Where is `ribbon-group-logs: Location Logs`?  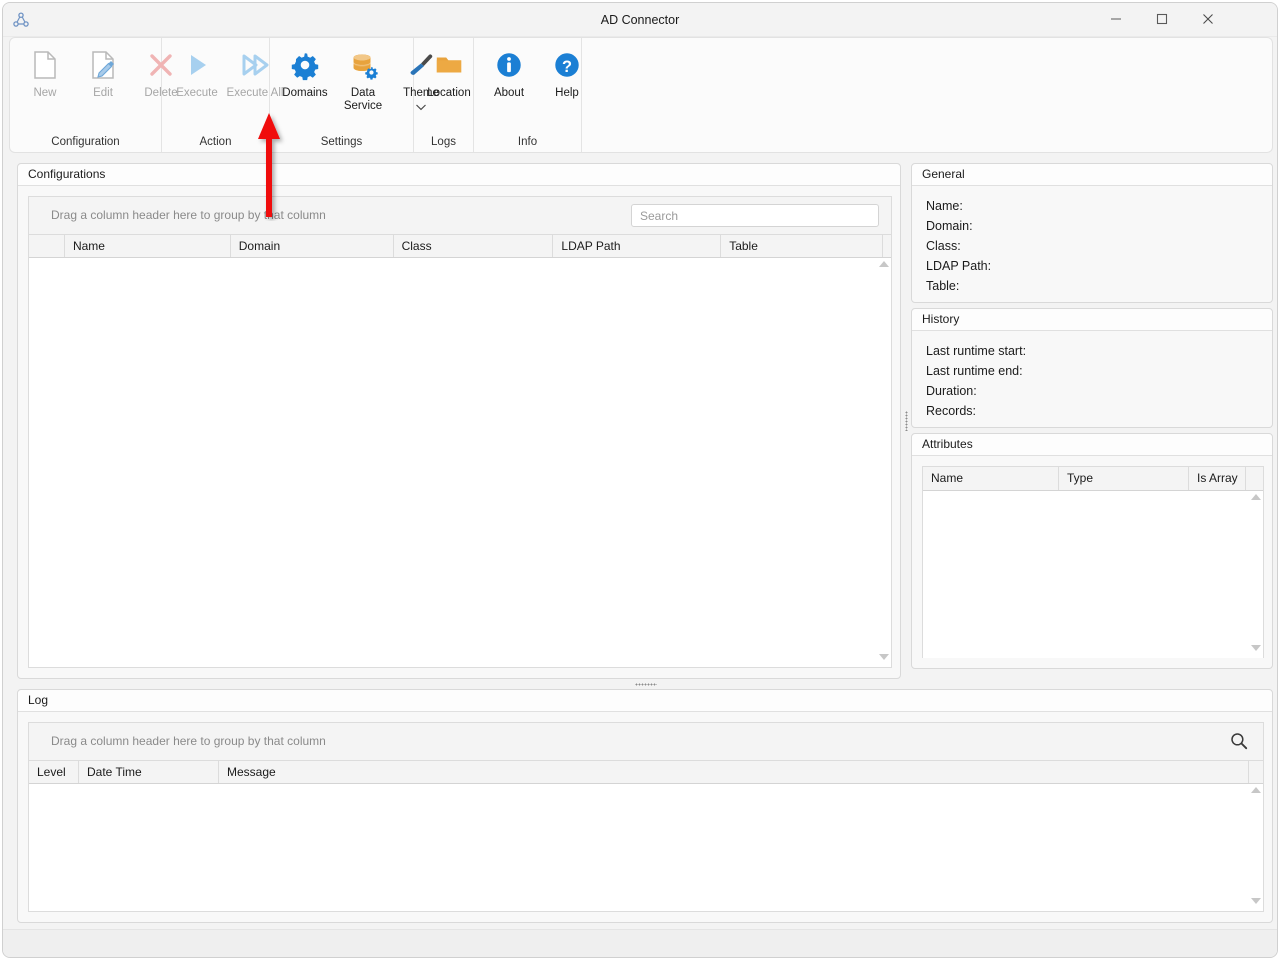 ribbon-group-logs: Location Logs is located at coordinates (444, 95).